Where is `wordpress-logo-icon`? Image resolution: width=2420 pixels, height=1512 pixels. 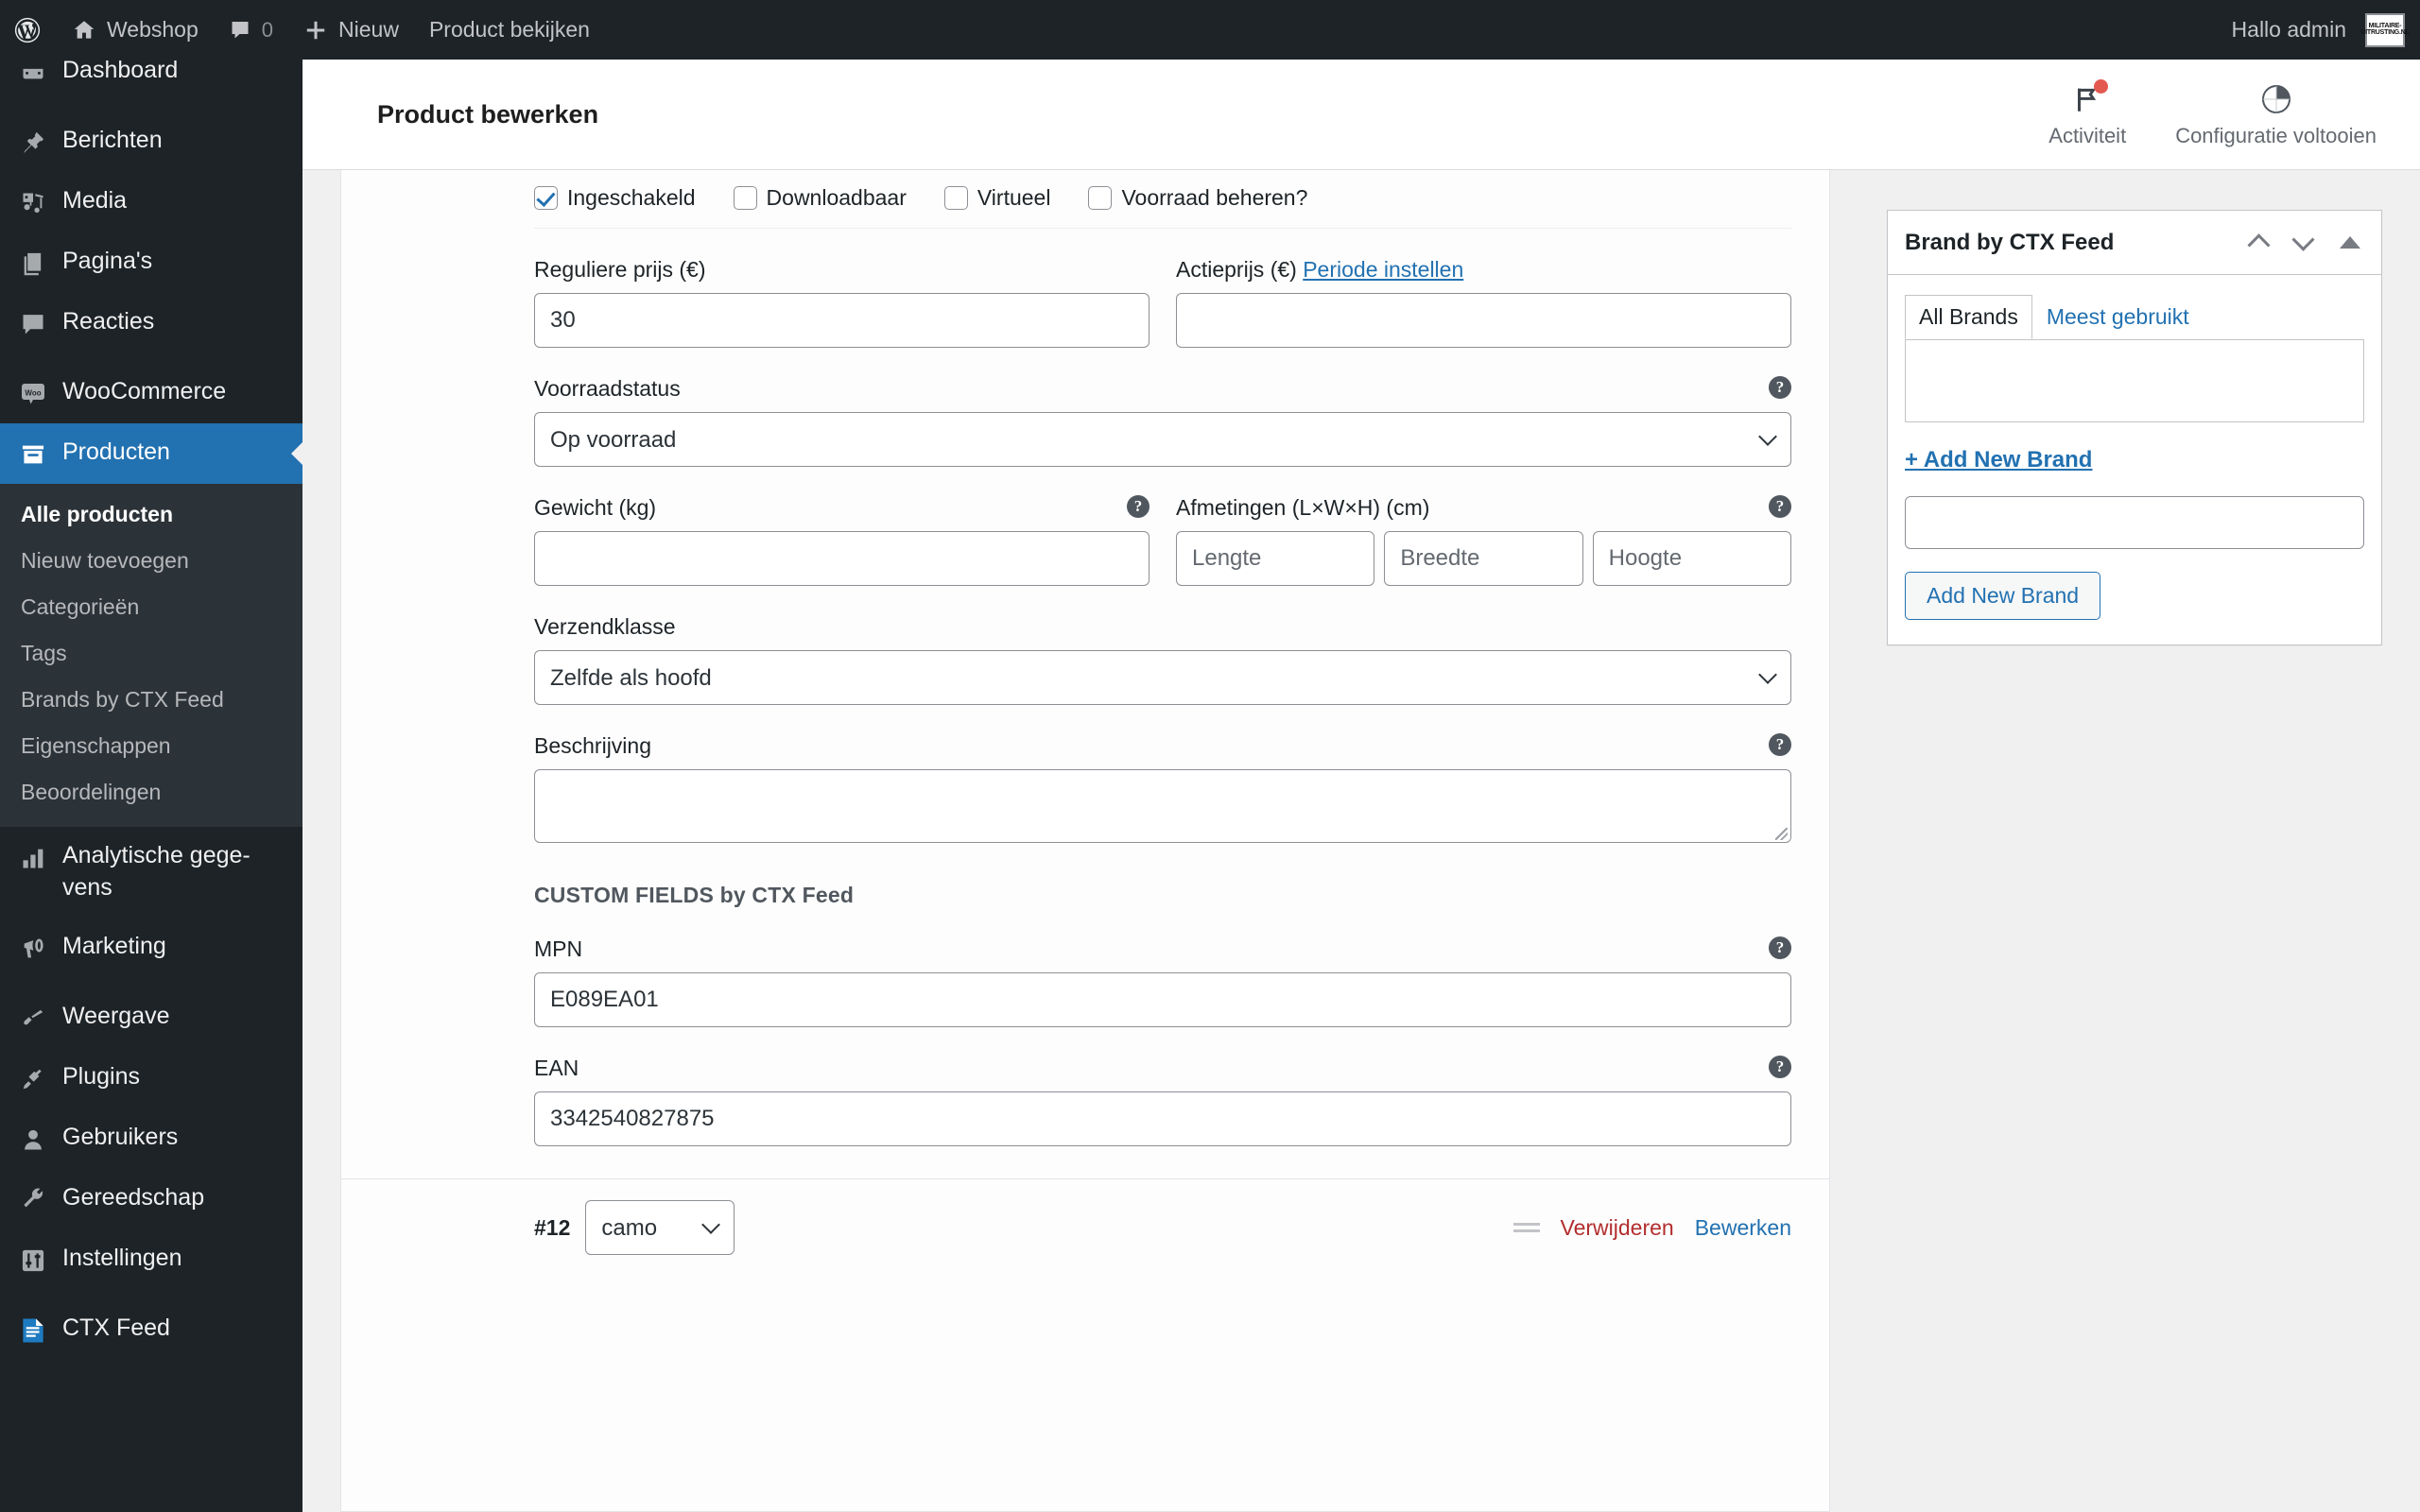 wordpress-logo-icon is located at coordinates (28, 30).